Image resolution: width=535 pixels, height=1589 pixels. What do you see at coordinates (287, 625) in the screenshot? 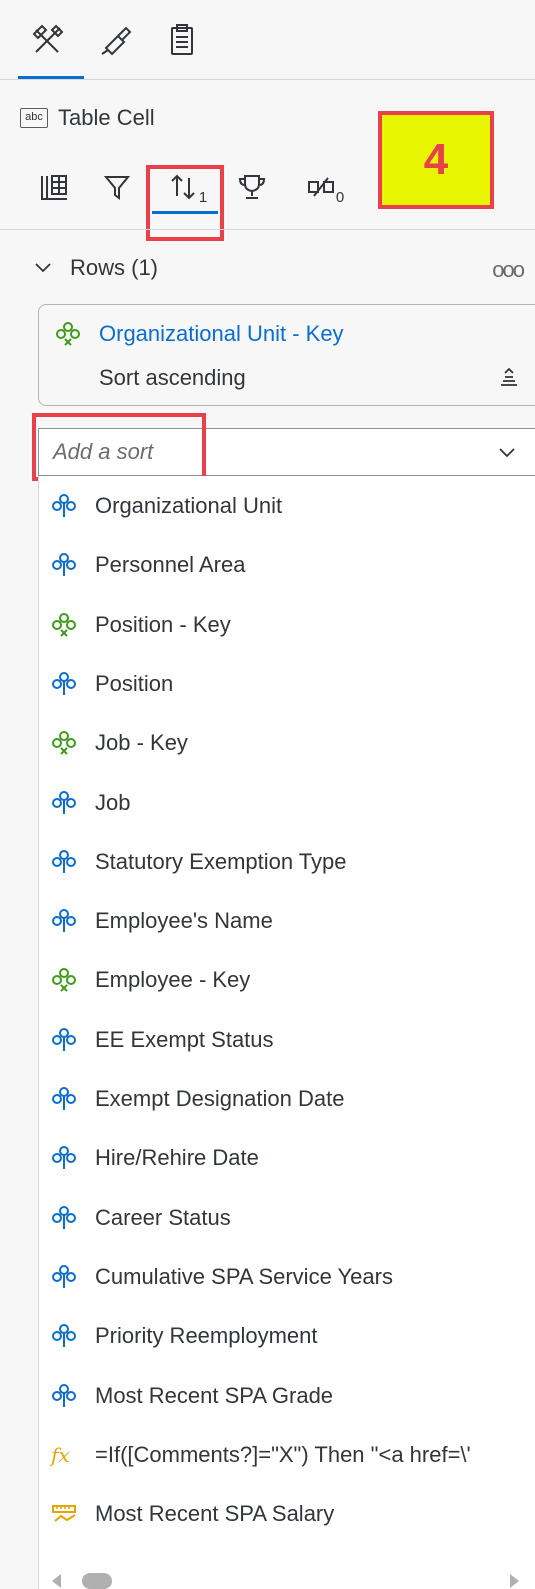
I see `list-item: Position - Key` at bounding box center [287, 625].